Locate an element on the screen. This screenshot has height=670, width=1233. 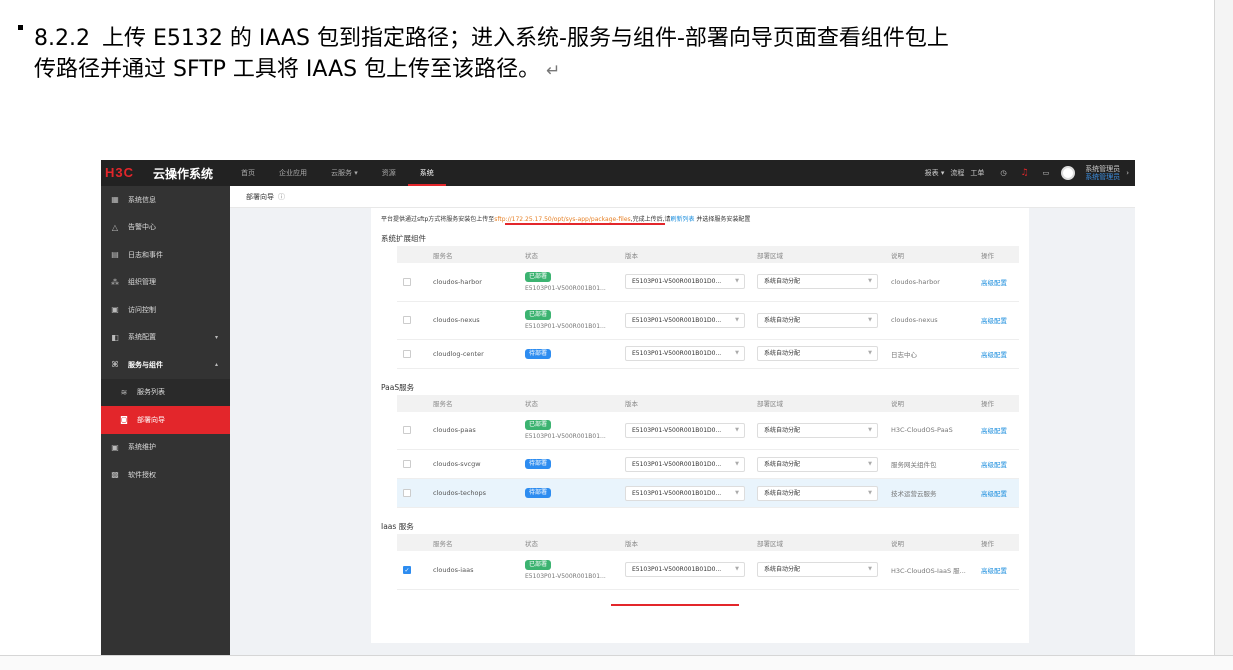
ticket-link: 工单 is located at coordinates (977, 173).